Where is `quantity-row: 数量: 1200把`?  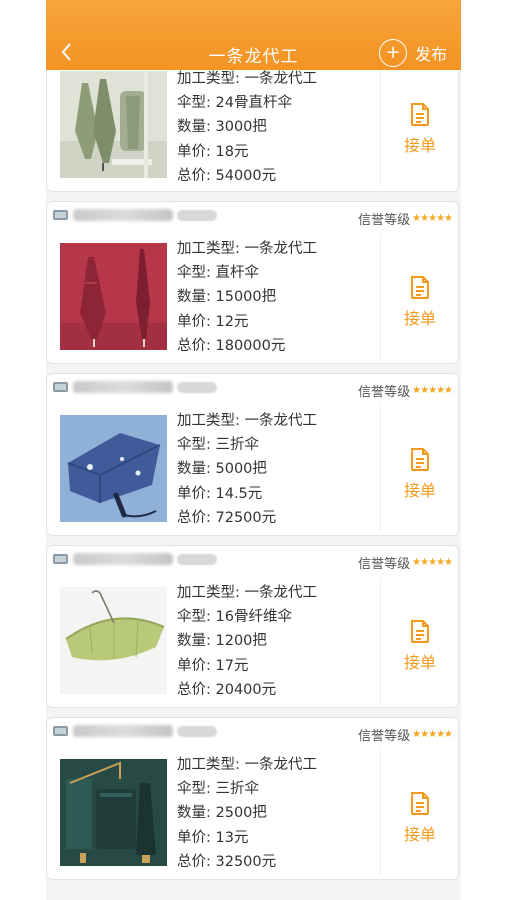 quantity-row: 数量: 1200把 is located at coordinates (222, 641).